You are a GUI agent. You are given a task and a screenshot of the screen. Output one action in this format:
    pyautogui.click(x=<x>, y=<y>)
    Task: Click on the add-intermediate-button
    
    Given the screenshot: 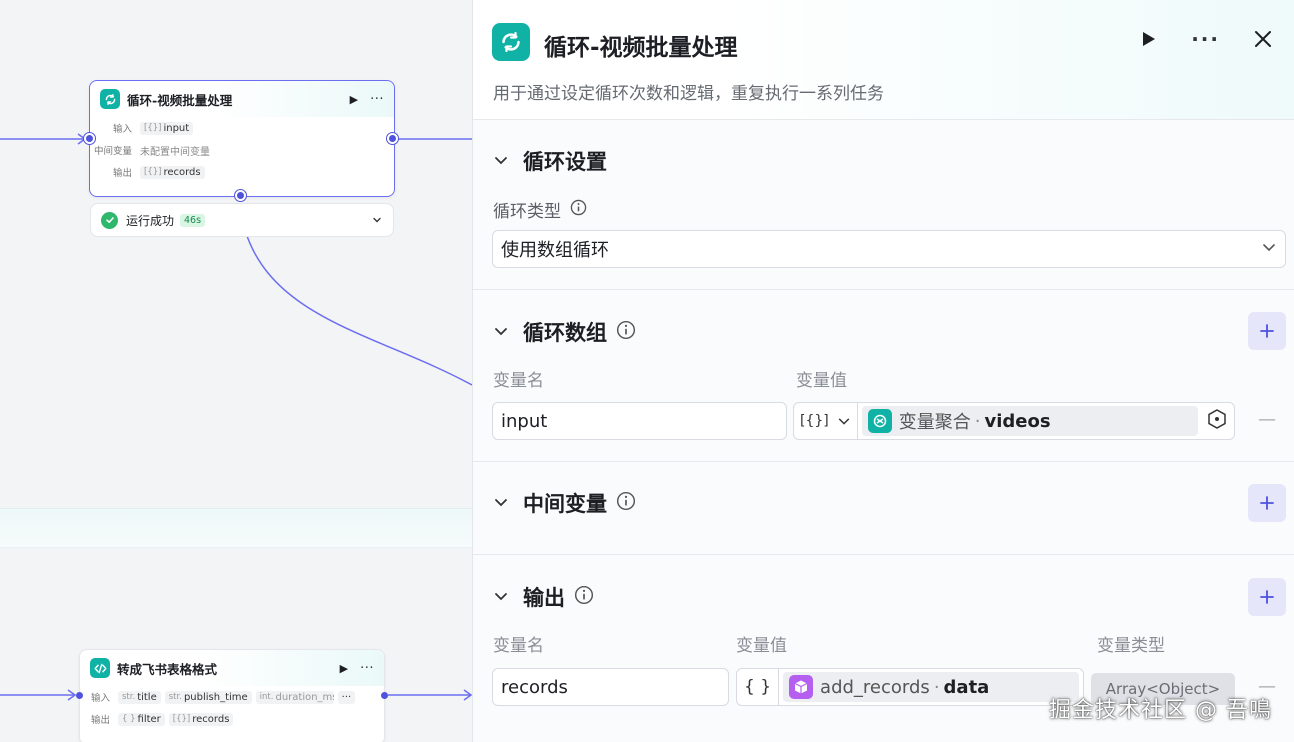 What is the action you would take?
    pyautogui.click(x=1267, y=503)
    